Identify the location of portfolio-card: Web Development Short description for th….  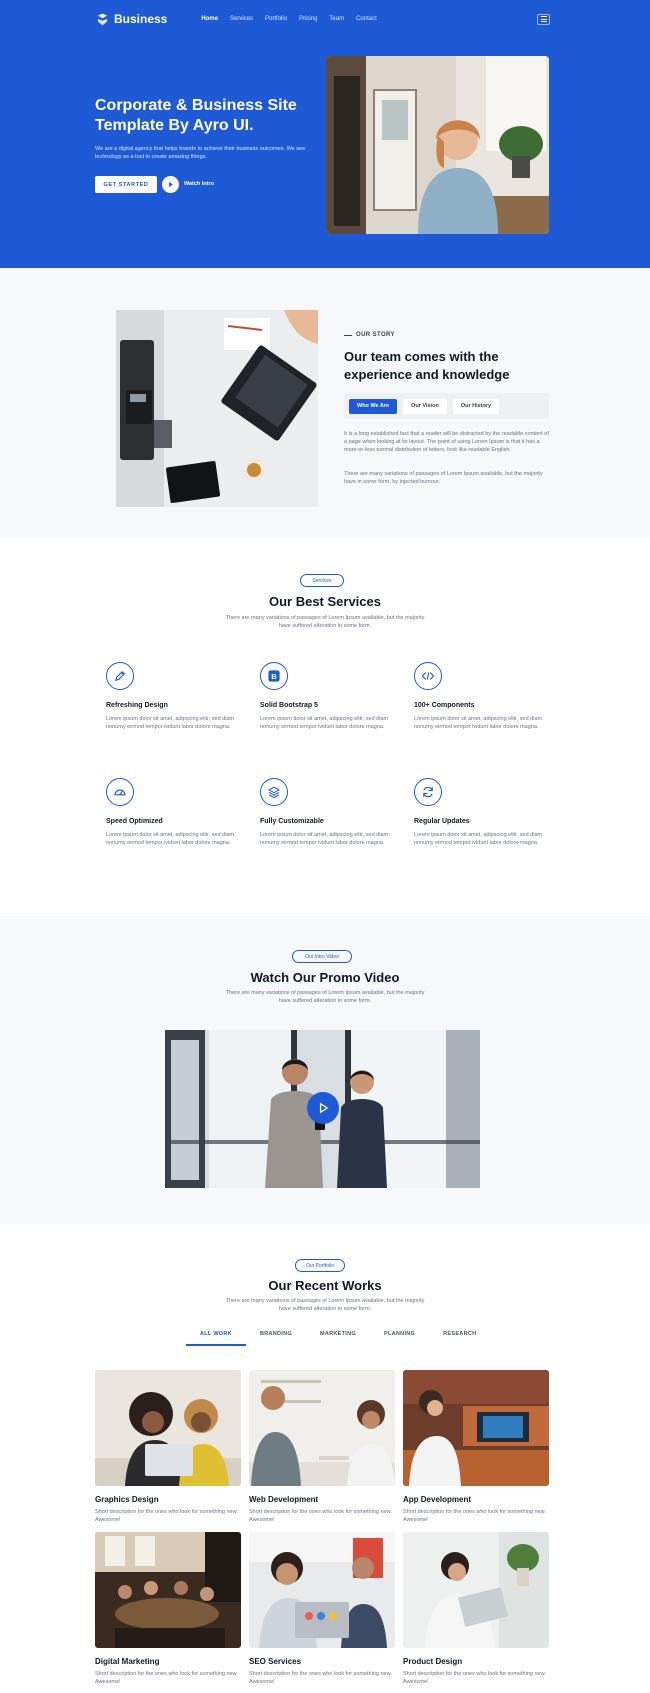
(322, 1447).